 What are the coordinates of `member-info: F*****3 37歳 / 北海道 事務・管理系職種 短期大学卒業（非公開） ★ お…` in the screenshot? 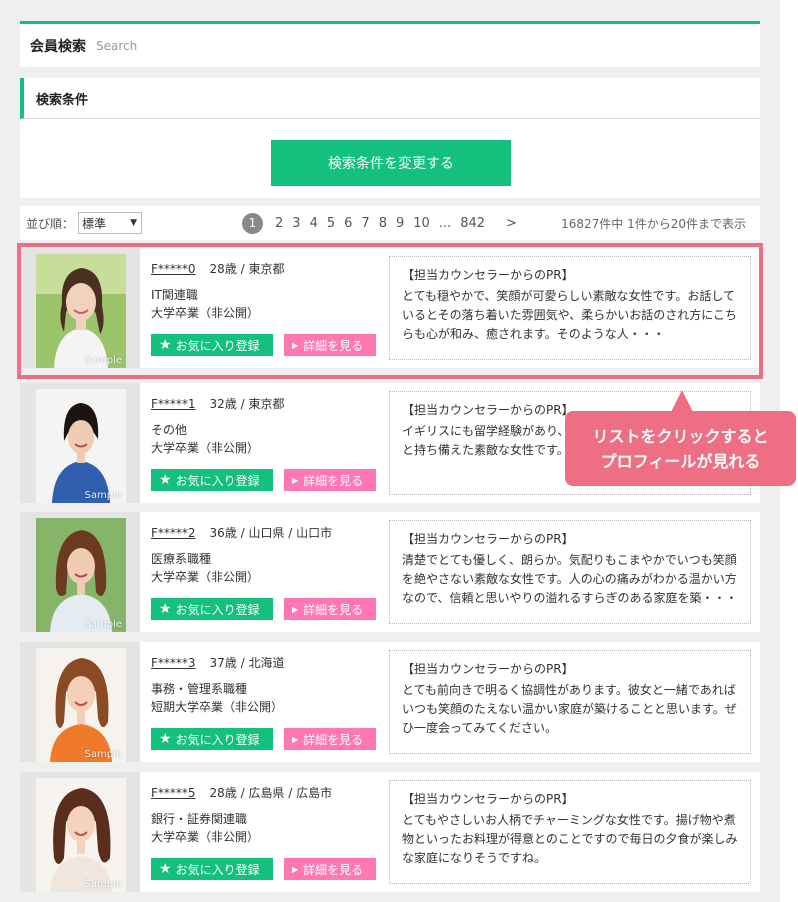 It's located at (268, 702).